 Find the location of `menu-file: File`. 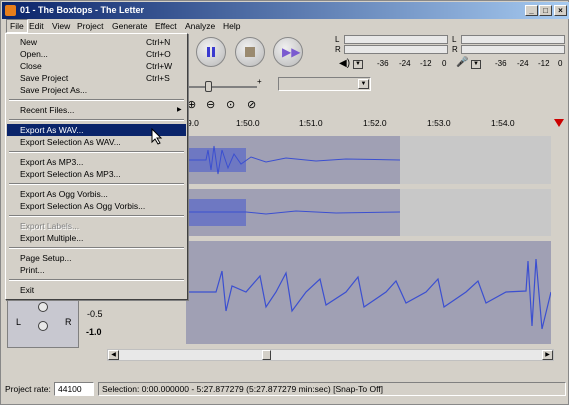

menu-file: File is located at coordinates (17, 26).